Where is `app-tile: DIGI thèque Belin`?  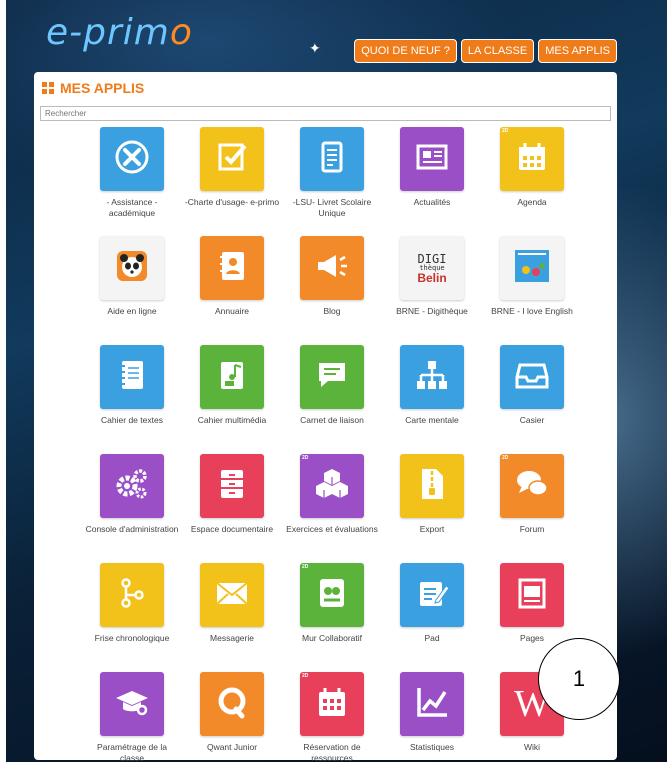 app-tile: DIGI thèque Belin is located at coordinates (432, 268).